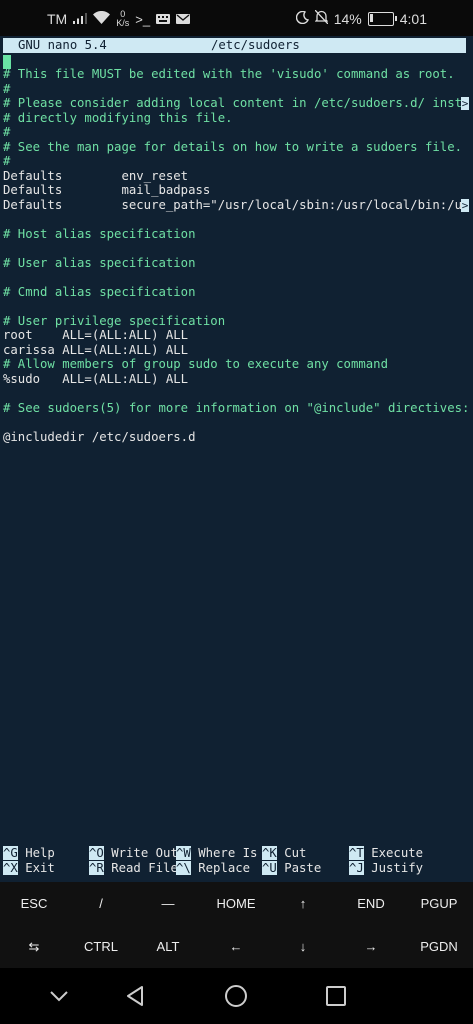  I want to click on shortcut-write-out: ^O Write Out, so click(133, 853).